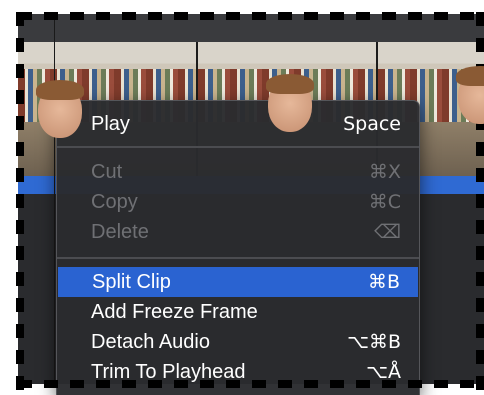 The width and height of the screenshot is (484, 395). What do you see at coordinates (384, 202) in the screenshot?
I see `menu-item-shortcut: ⌘C` at bounding box center [384, 202].